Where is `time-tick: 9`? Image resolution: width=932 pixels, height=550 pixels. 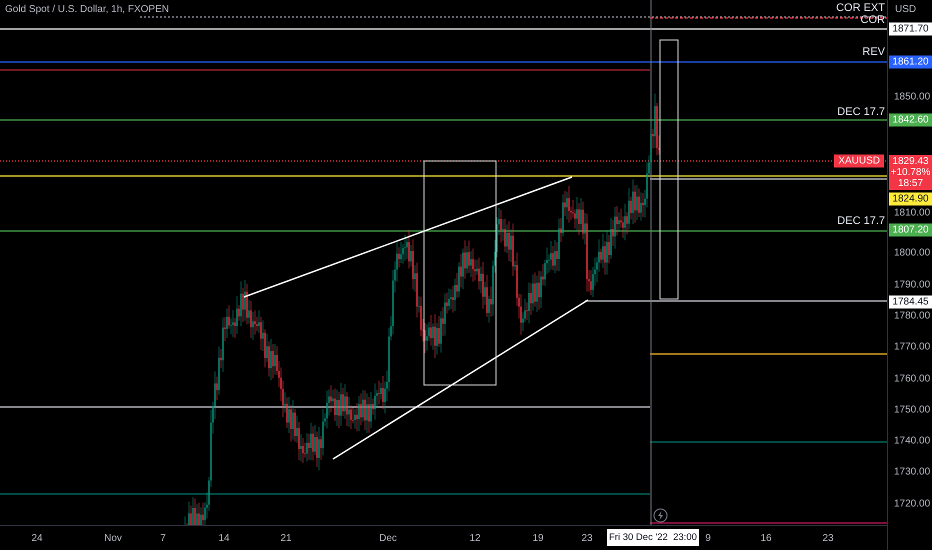 time-tick: 9 is located at coordinates (708, 538).